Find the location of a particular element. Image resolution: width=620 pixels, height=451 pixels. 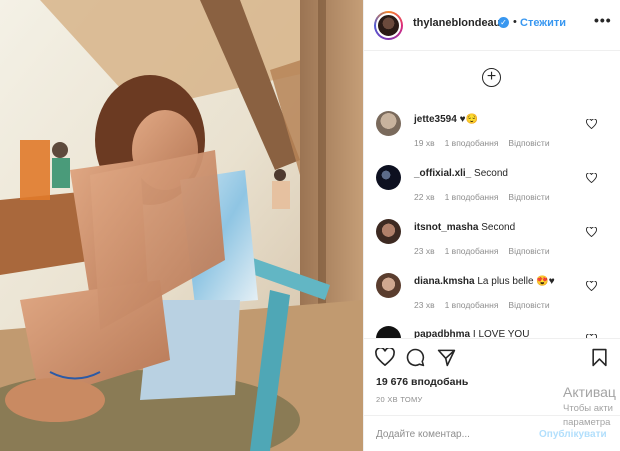

comment-body: ♥😌 is located at coordinates (468, 119).